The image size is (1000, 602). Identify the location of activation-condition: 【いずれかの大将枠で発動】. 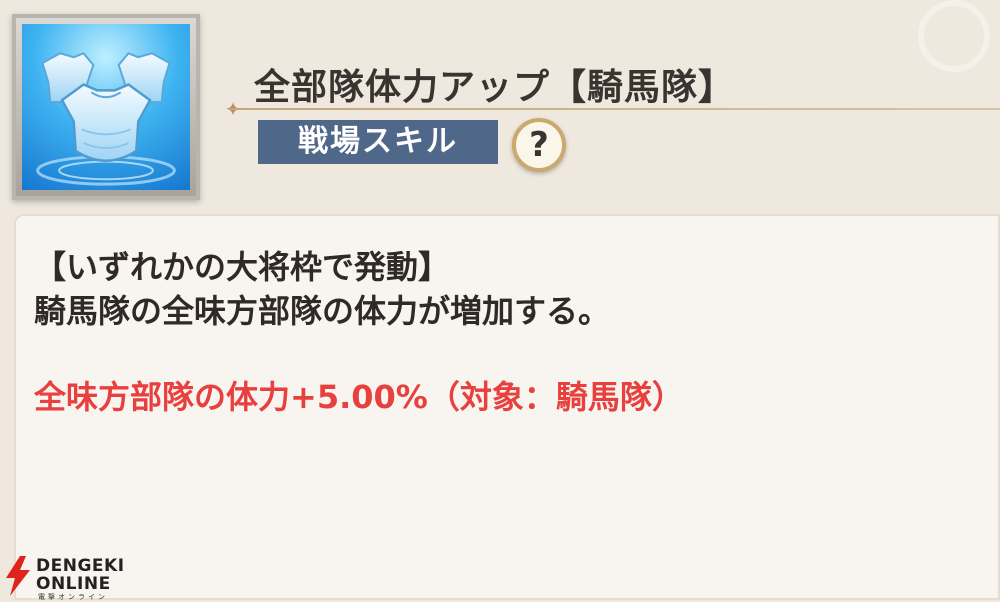
(242, 267).